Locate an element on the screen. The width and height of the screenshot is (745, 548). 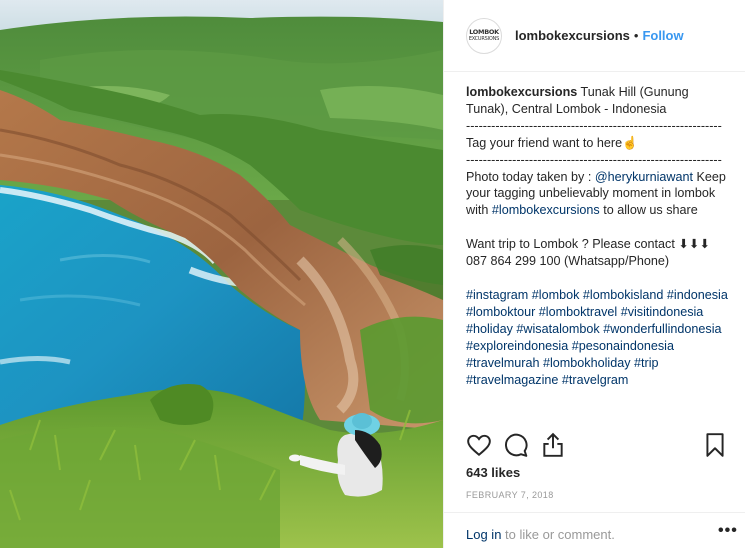
post-date: FEBRUARY 7, 2018 is located at coordinates (510, 495).